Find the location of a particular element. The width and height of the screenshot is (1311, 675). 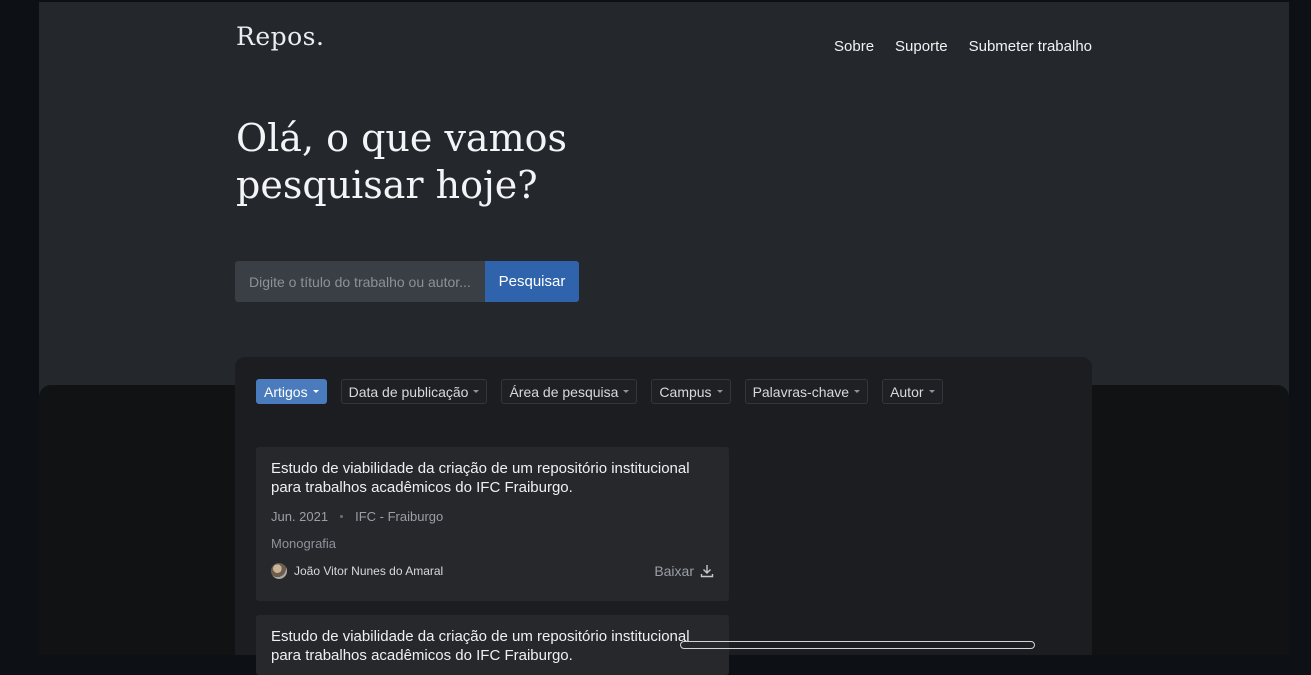

avatar is located at coordinates (279, 571).